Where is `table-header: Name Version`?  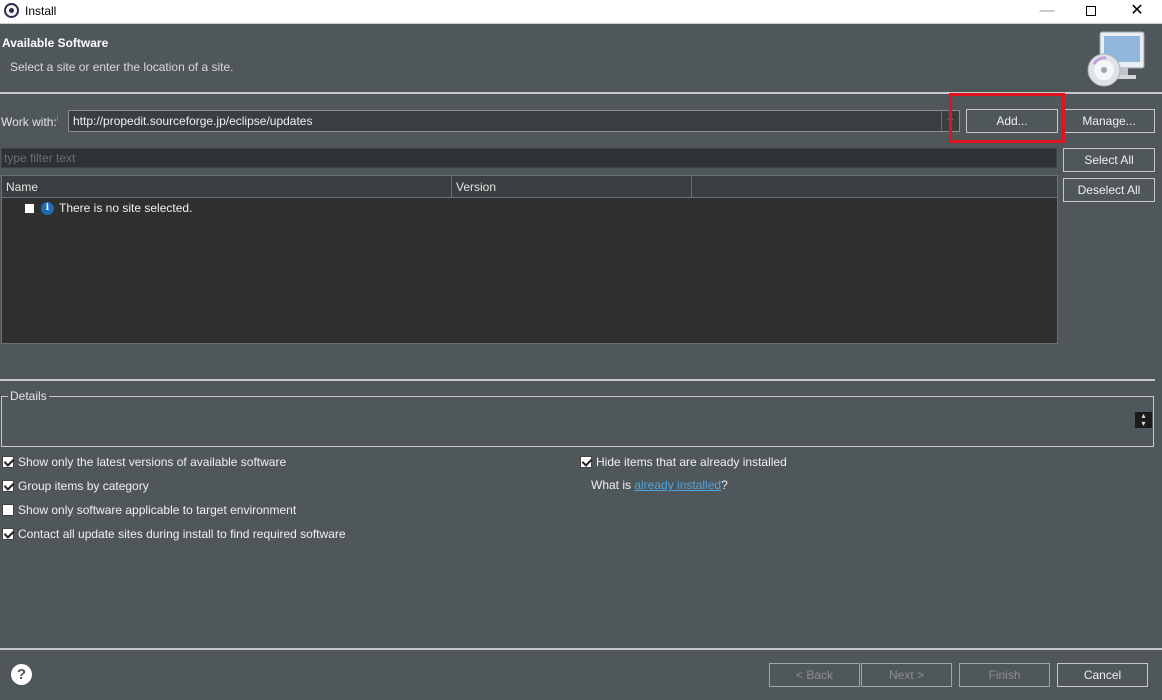 table-header: Name Version is located at coordinates (529, 187).